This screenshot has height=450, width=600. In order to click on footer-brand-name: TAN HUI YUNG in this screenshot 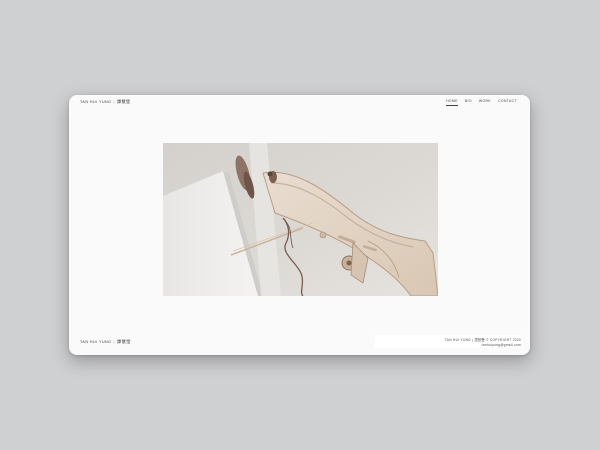, I will do `click(96, 342)`.